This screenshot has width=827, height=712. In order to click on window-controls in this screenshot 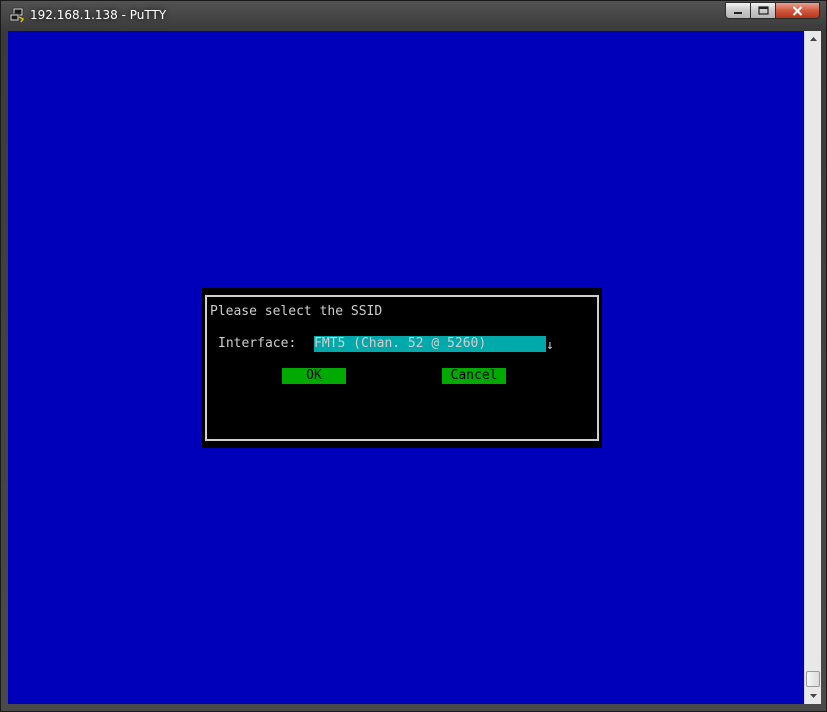, I will do `click(772, 11)`.